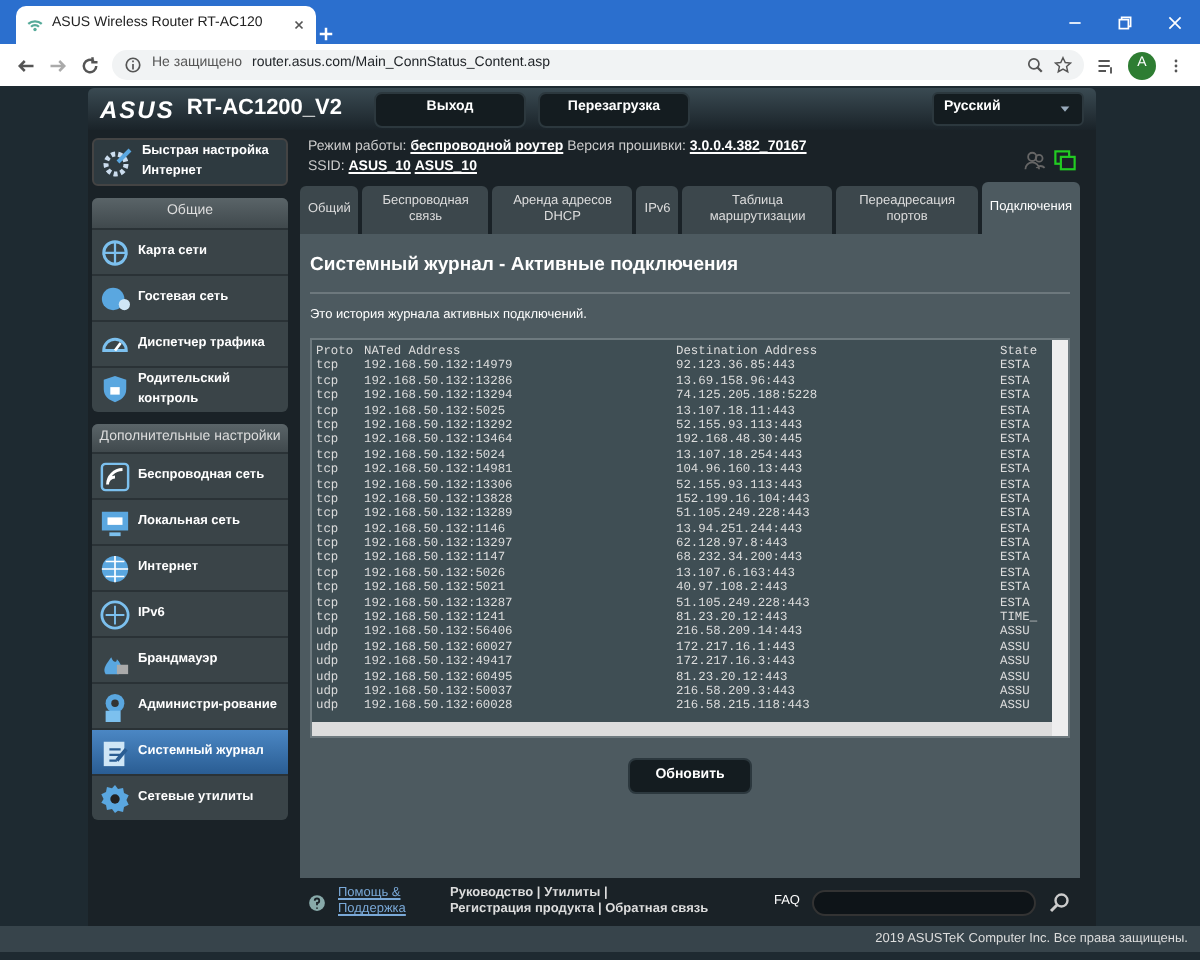 This screenshot has width=1200, height=960. Describe the element at coordinates (26, 65) in the screenshot. I see `back-arrow-icon` at that location.